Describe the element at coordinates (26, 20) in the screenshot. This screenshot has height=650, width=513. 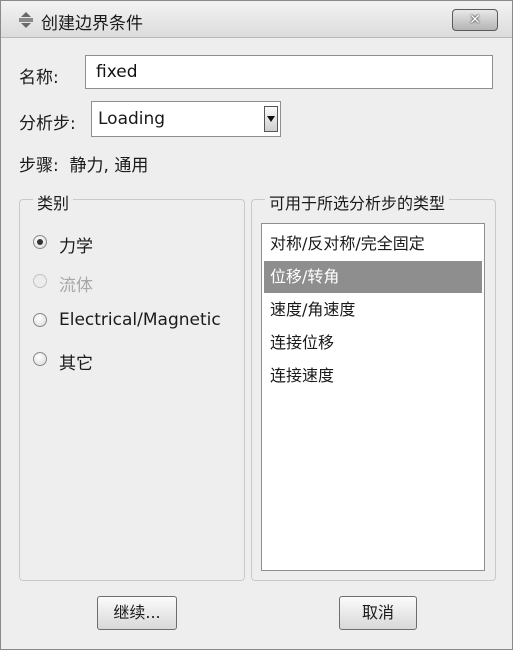
I see `boundary-condition-icon` at that location.